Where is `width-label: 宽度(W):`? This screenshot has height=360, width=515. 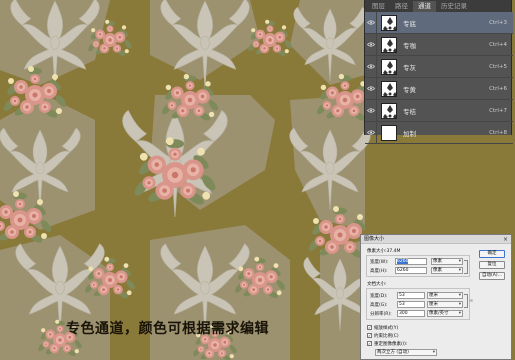
width-label: 宽度(W): is located at coordinates (379, 262).